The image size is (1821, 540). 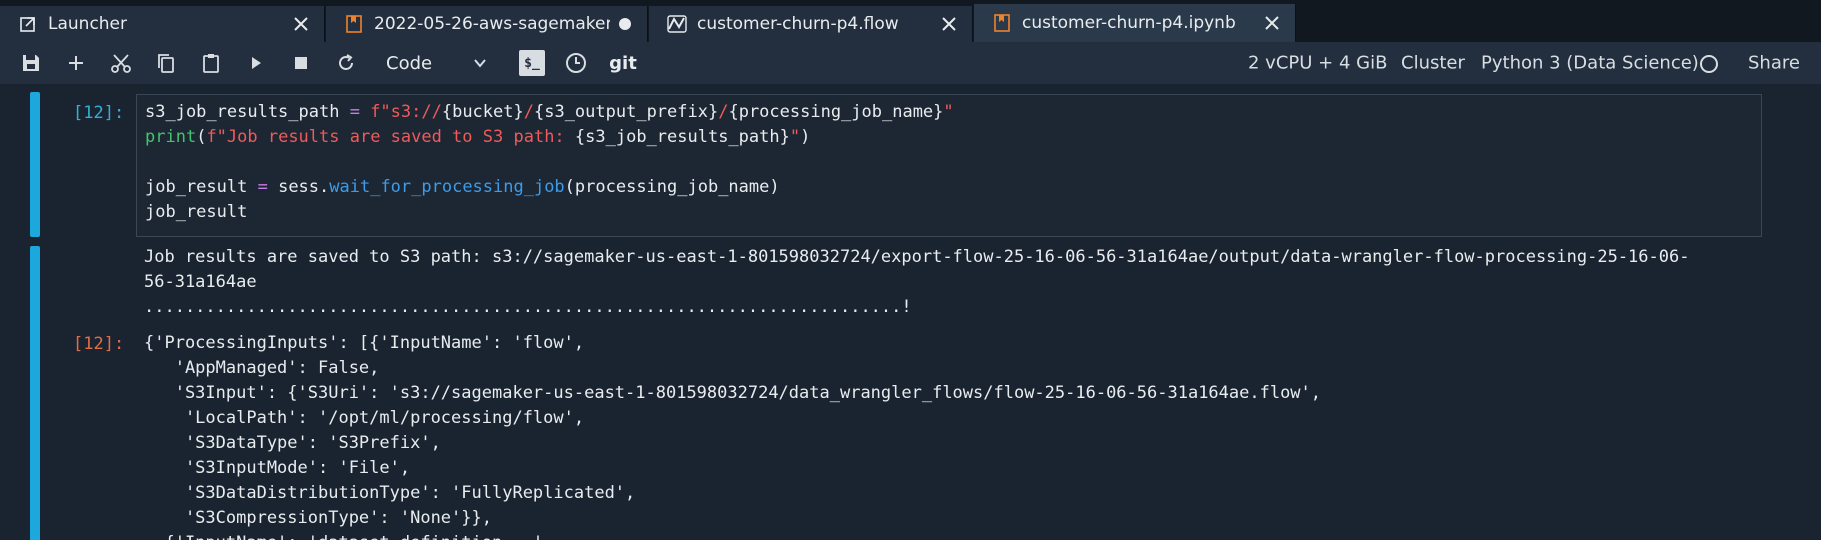 I want to click on unsaved-dot-icon, so click(x=625, y=24).